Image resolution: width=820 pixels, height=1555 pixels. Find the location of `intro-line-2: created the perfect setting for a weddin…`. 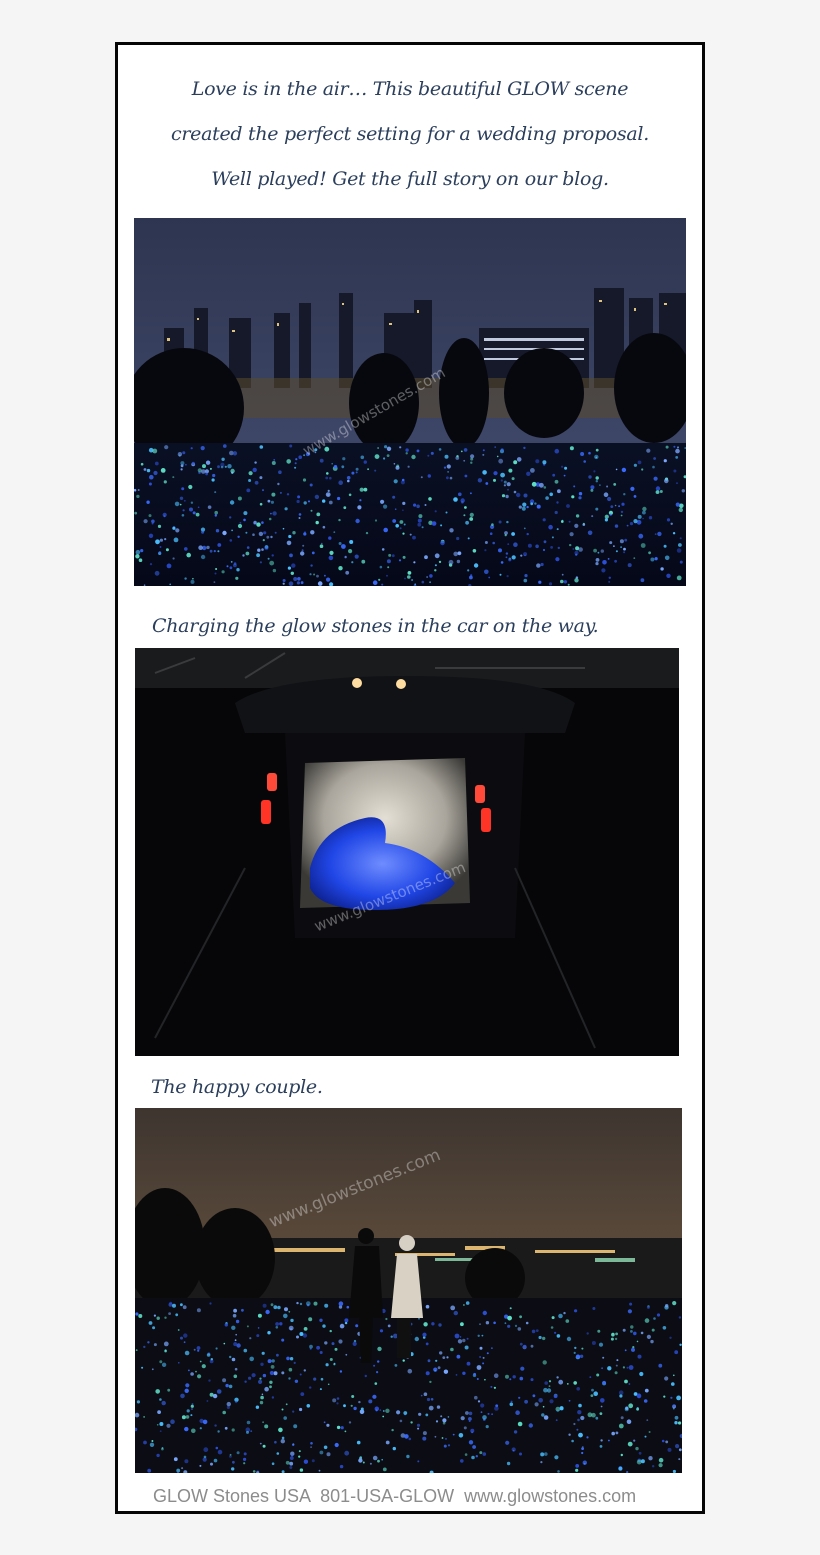

intro-line-2: created the perfect setting for a weddin… is located at coordinates (410, 134).